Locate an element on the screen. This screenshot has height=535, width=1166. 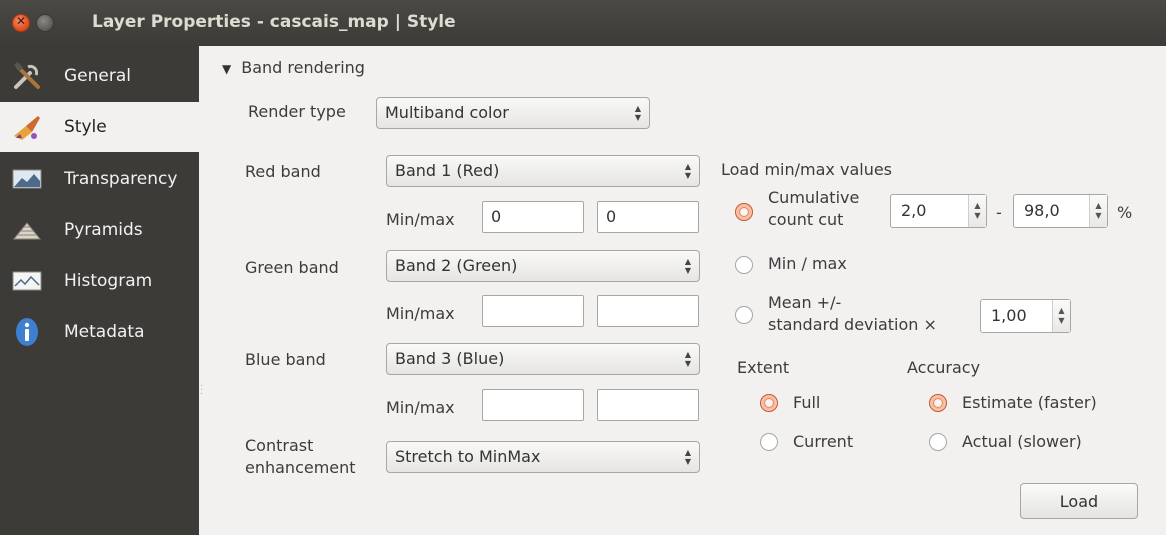
sidebar-item-histogram: Histogram is located at coordinates (99, 281).